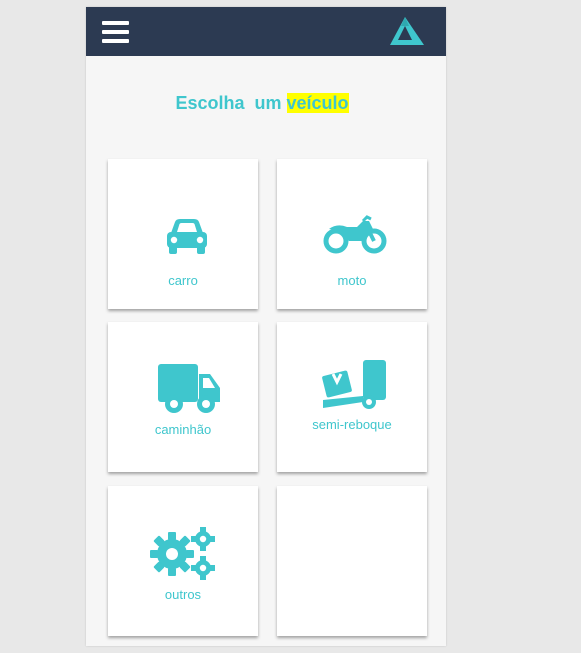  Describe the element at coordinates (187, 236) in the screenshot. I see `car-icon` at that location.